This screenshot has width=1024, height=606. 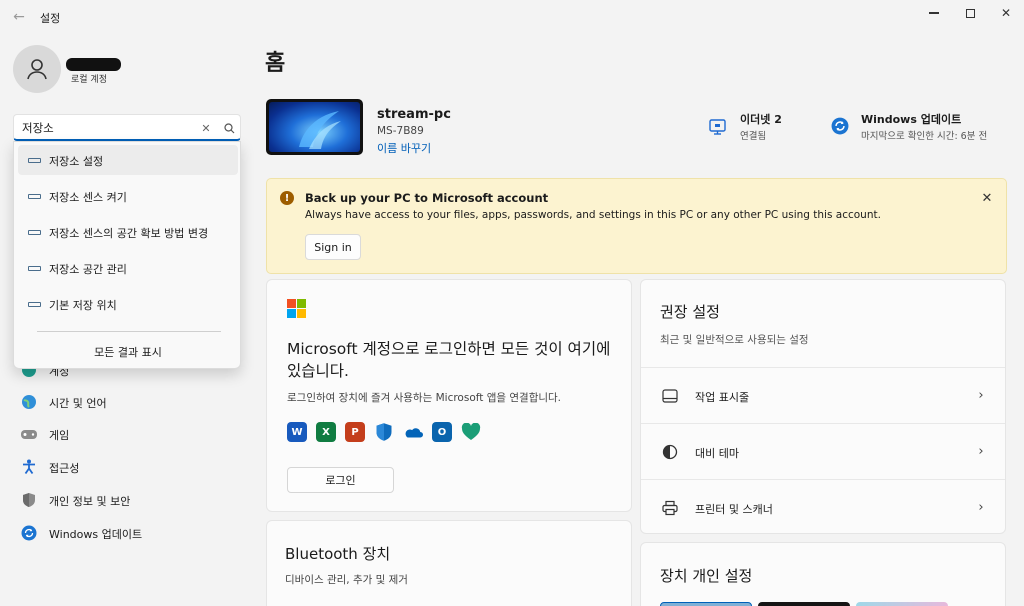 What do you see at coordinates (128, 304) in the screenshot?
I see `suggestion-item: 기본 저장 위치` at bounding box center [128, 304].